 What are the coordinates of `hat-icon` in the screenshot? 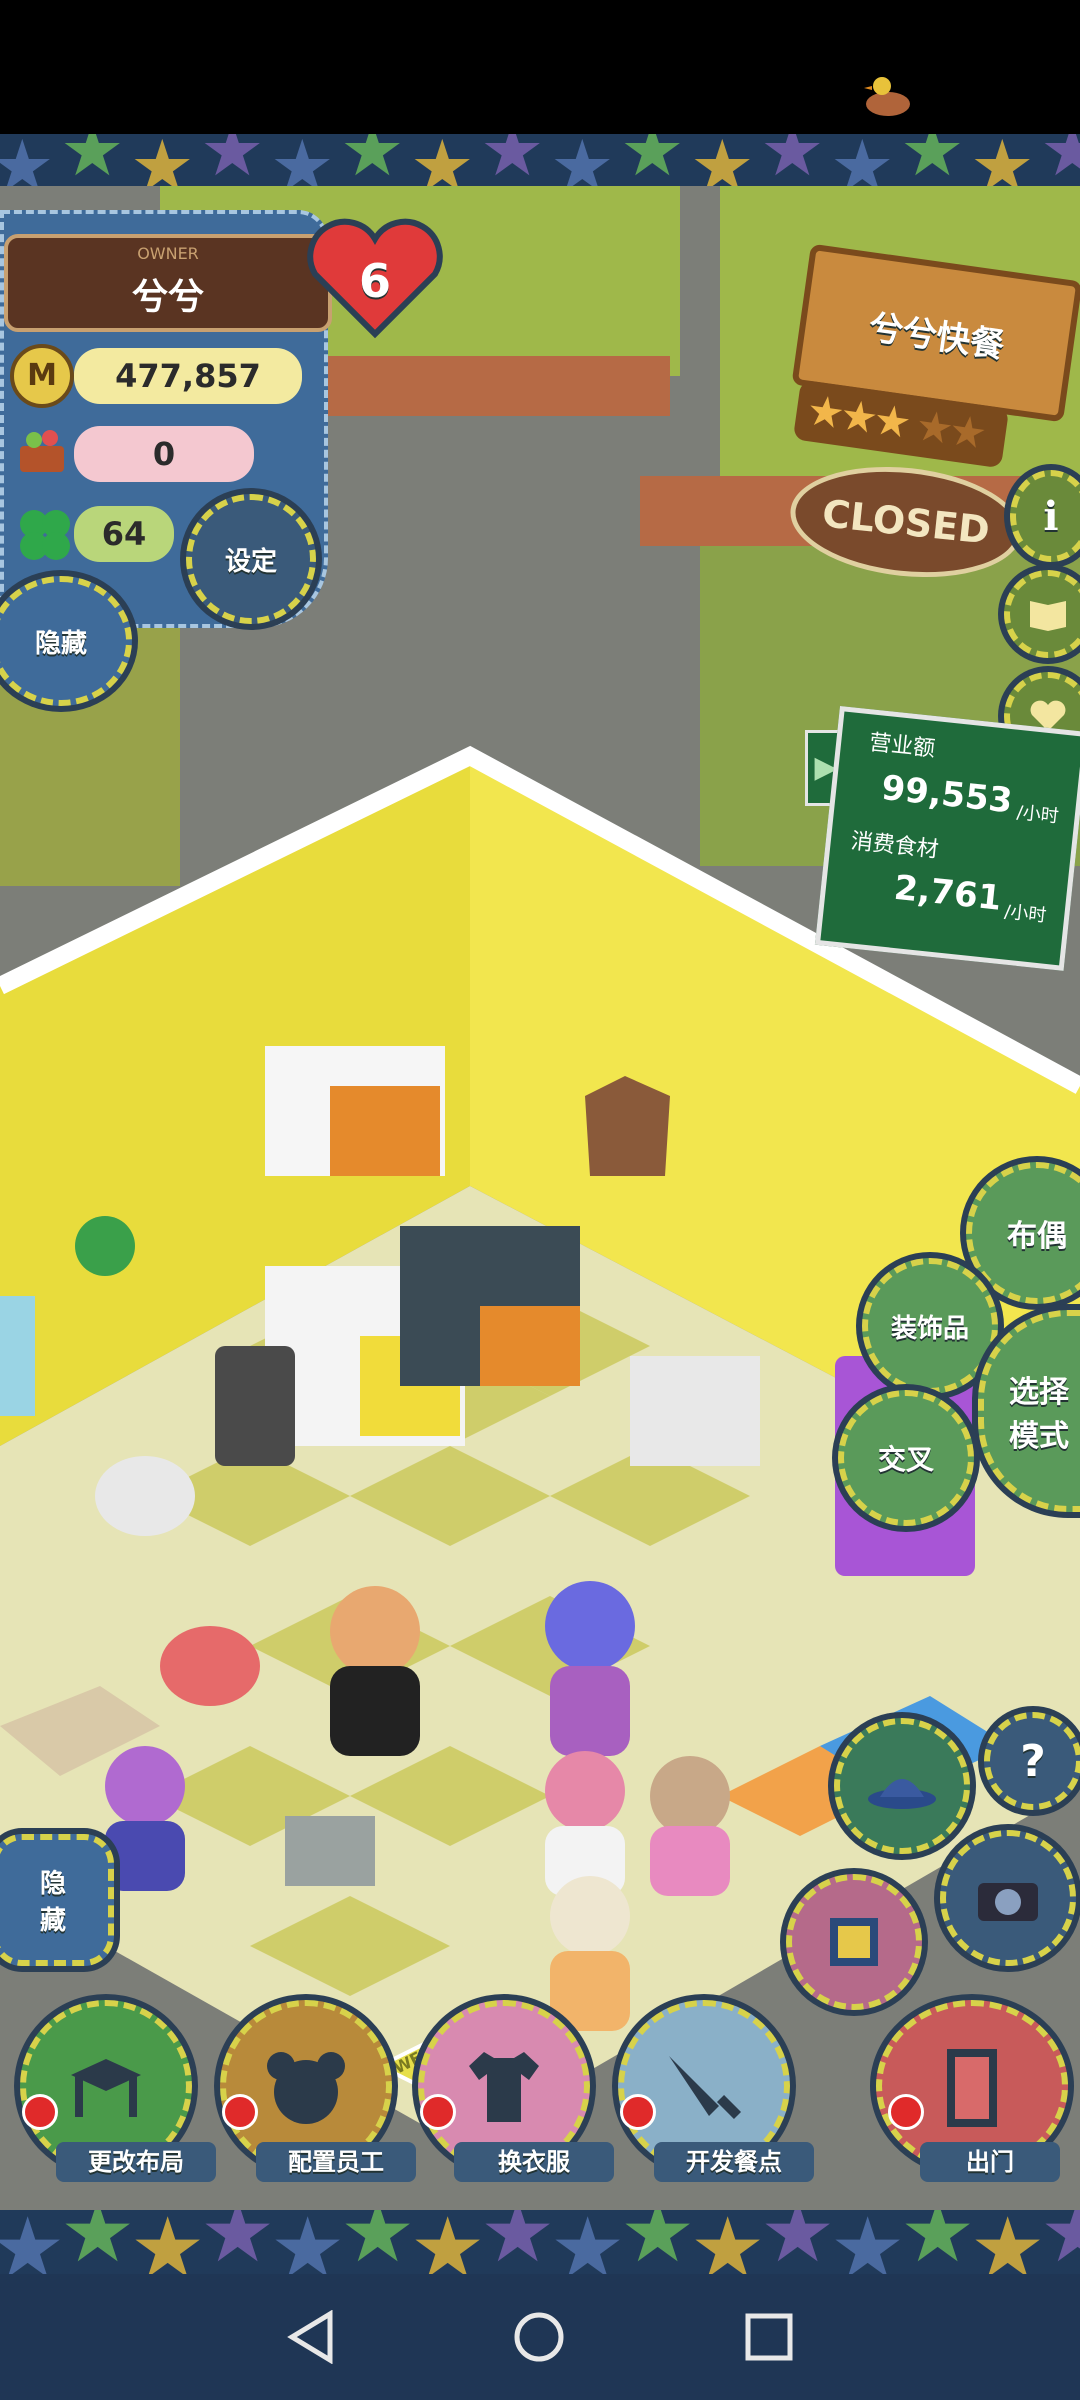 It's located at (902, 1794).